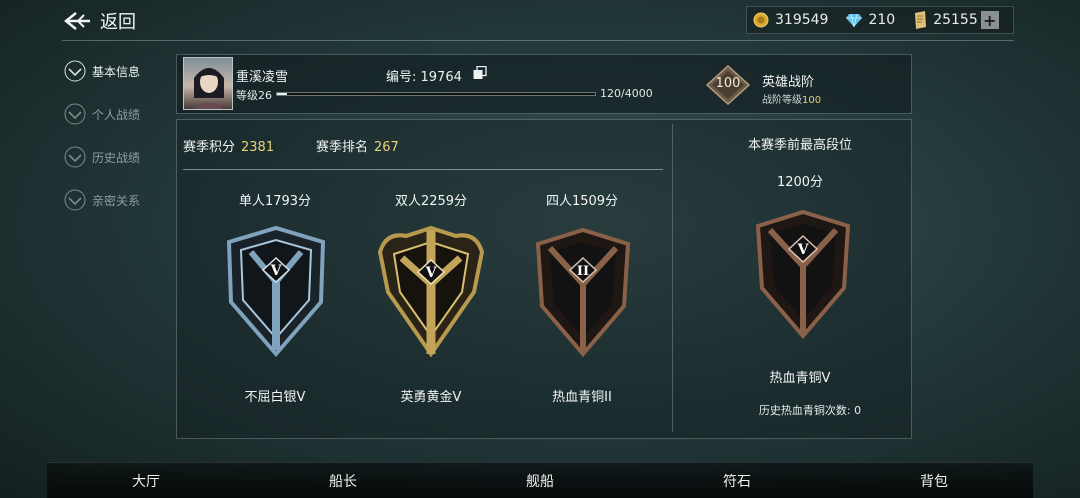  Describe the element at coordinates (116, 71) in the screenshot. I see `sidebar-item-label: 基本信息` at that location.